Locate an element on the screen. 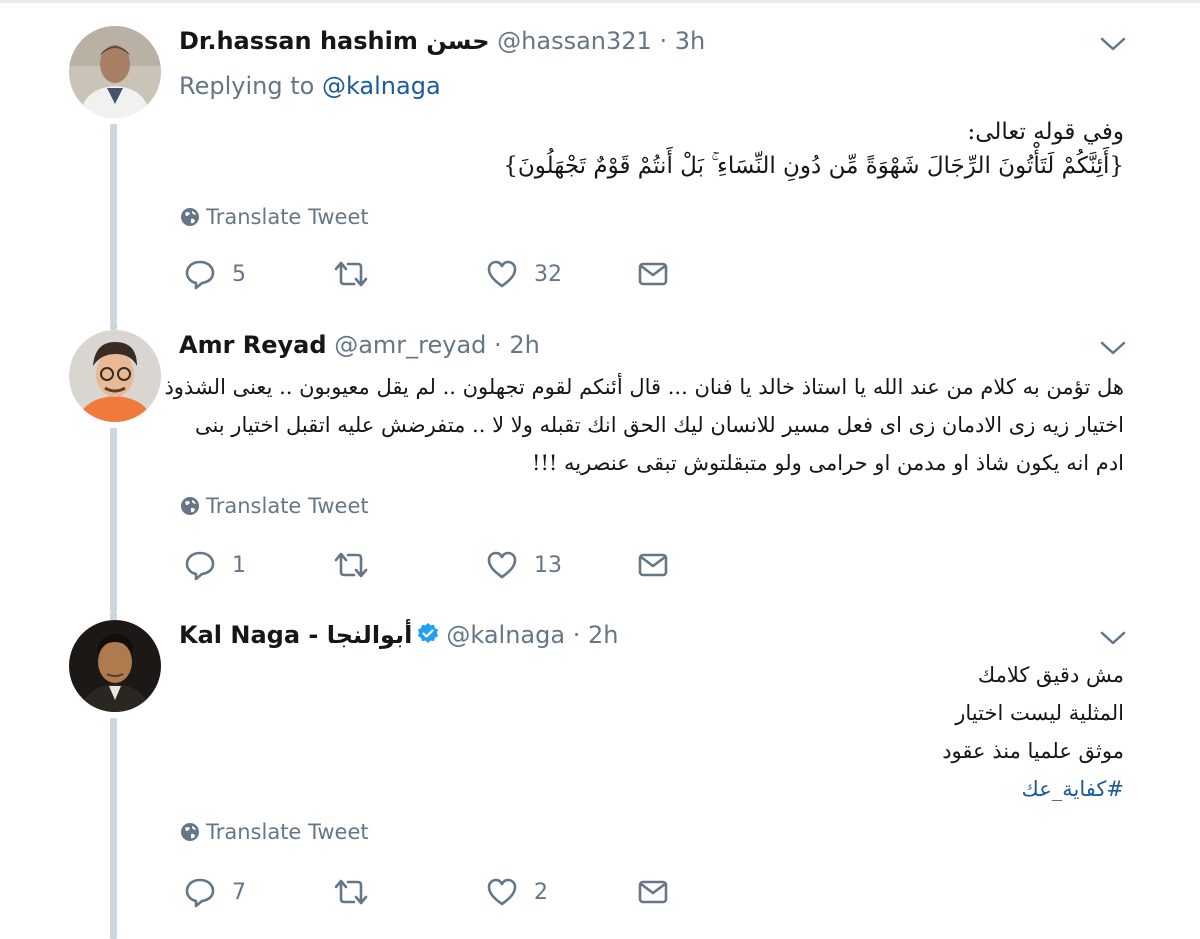 This screenshot has width=1200, height=939. reply-count: 1 is located at coordinates (239, 565).